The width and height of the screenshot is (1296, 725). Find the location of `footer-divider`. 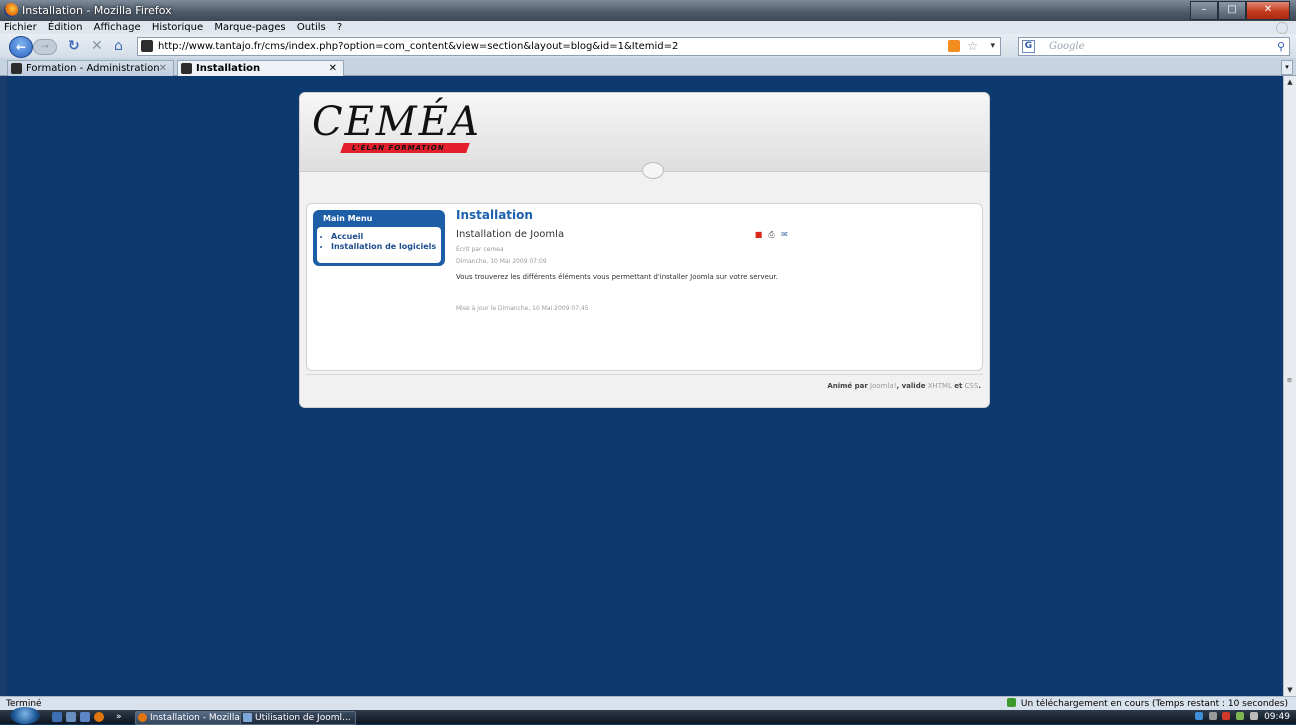

footer-divider is located at coordinates (644, 374).